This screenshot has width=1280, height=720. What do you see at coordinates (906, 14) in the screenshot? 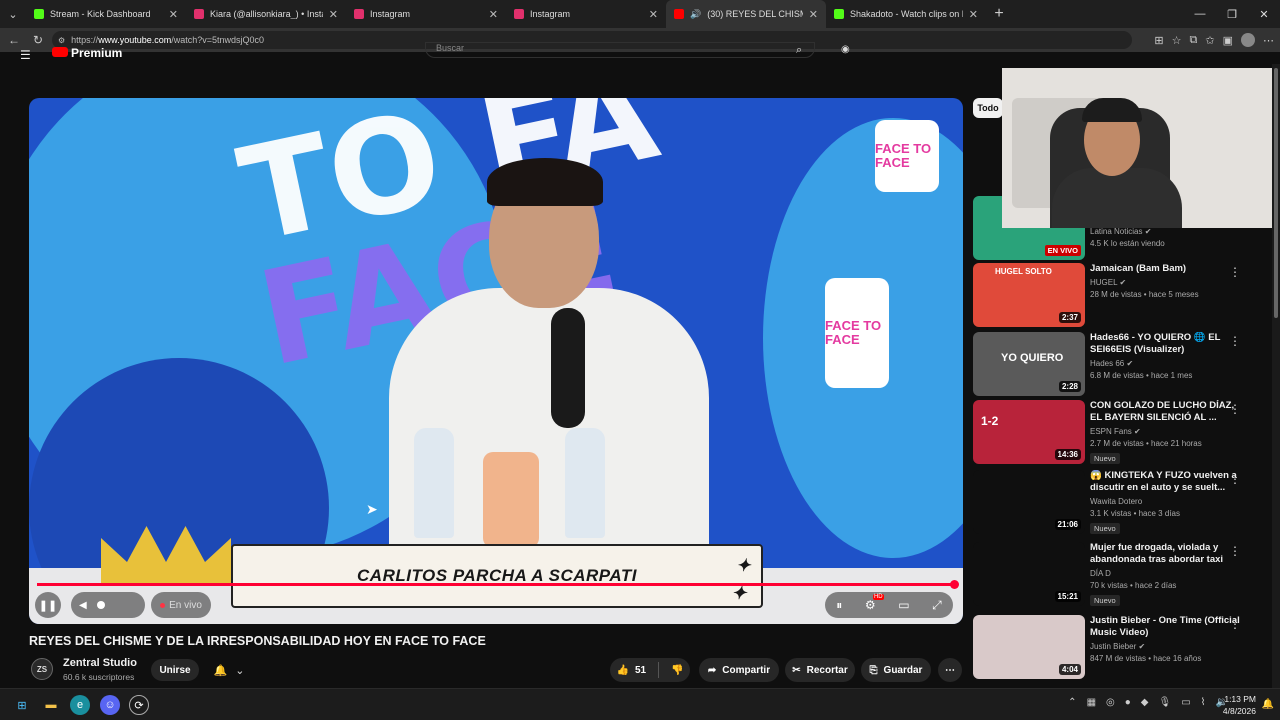
I see `browser-tab: Shakadoto - Watch clips on Kick ✕` at bounding box center [906, 14].